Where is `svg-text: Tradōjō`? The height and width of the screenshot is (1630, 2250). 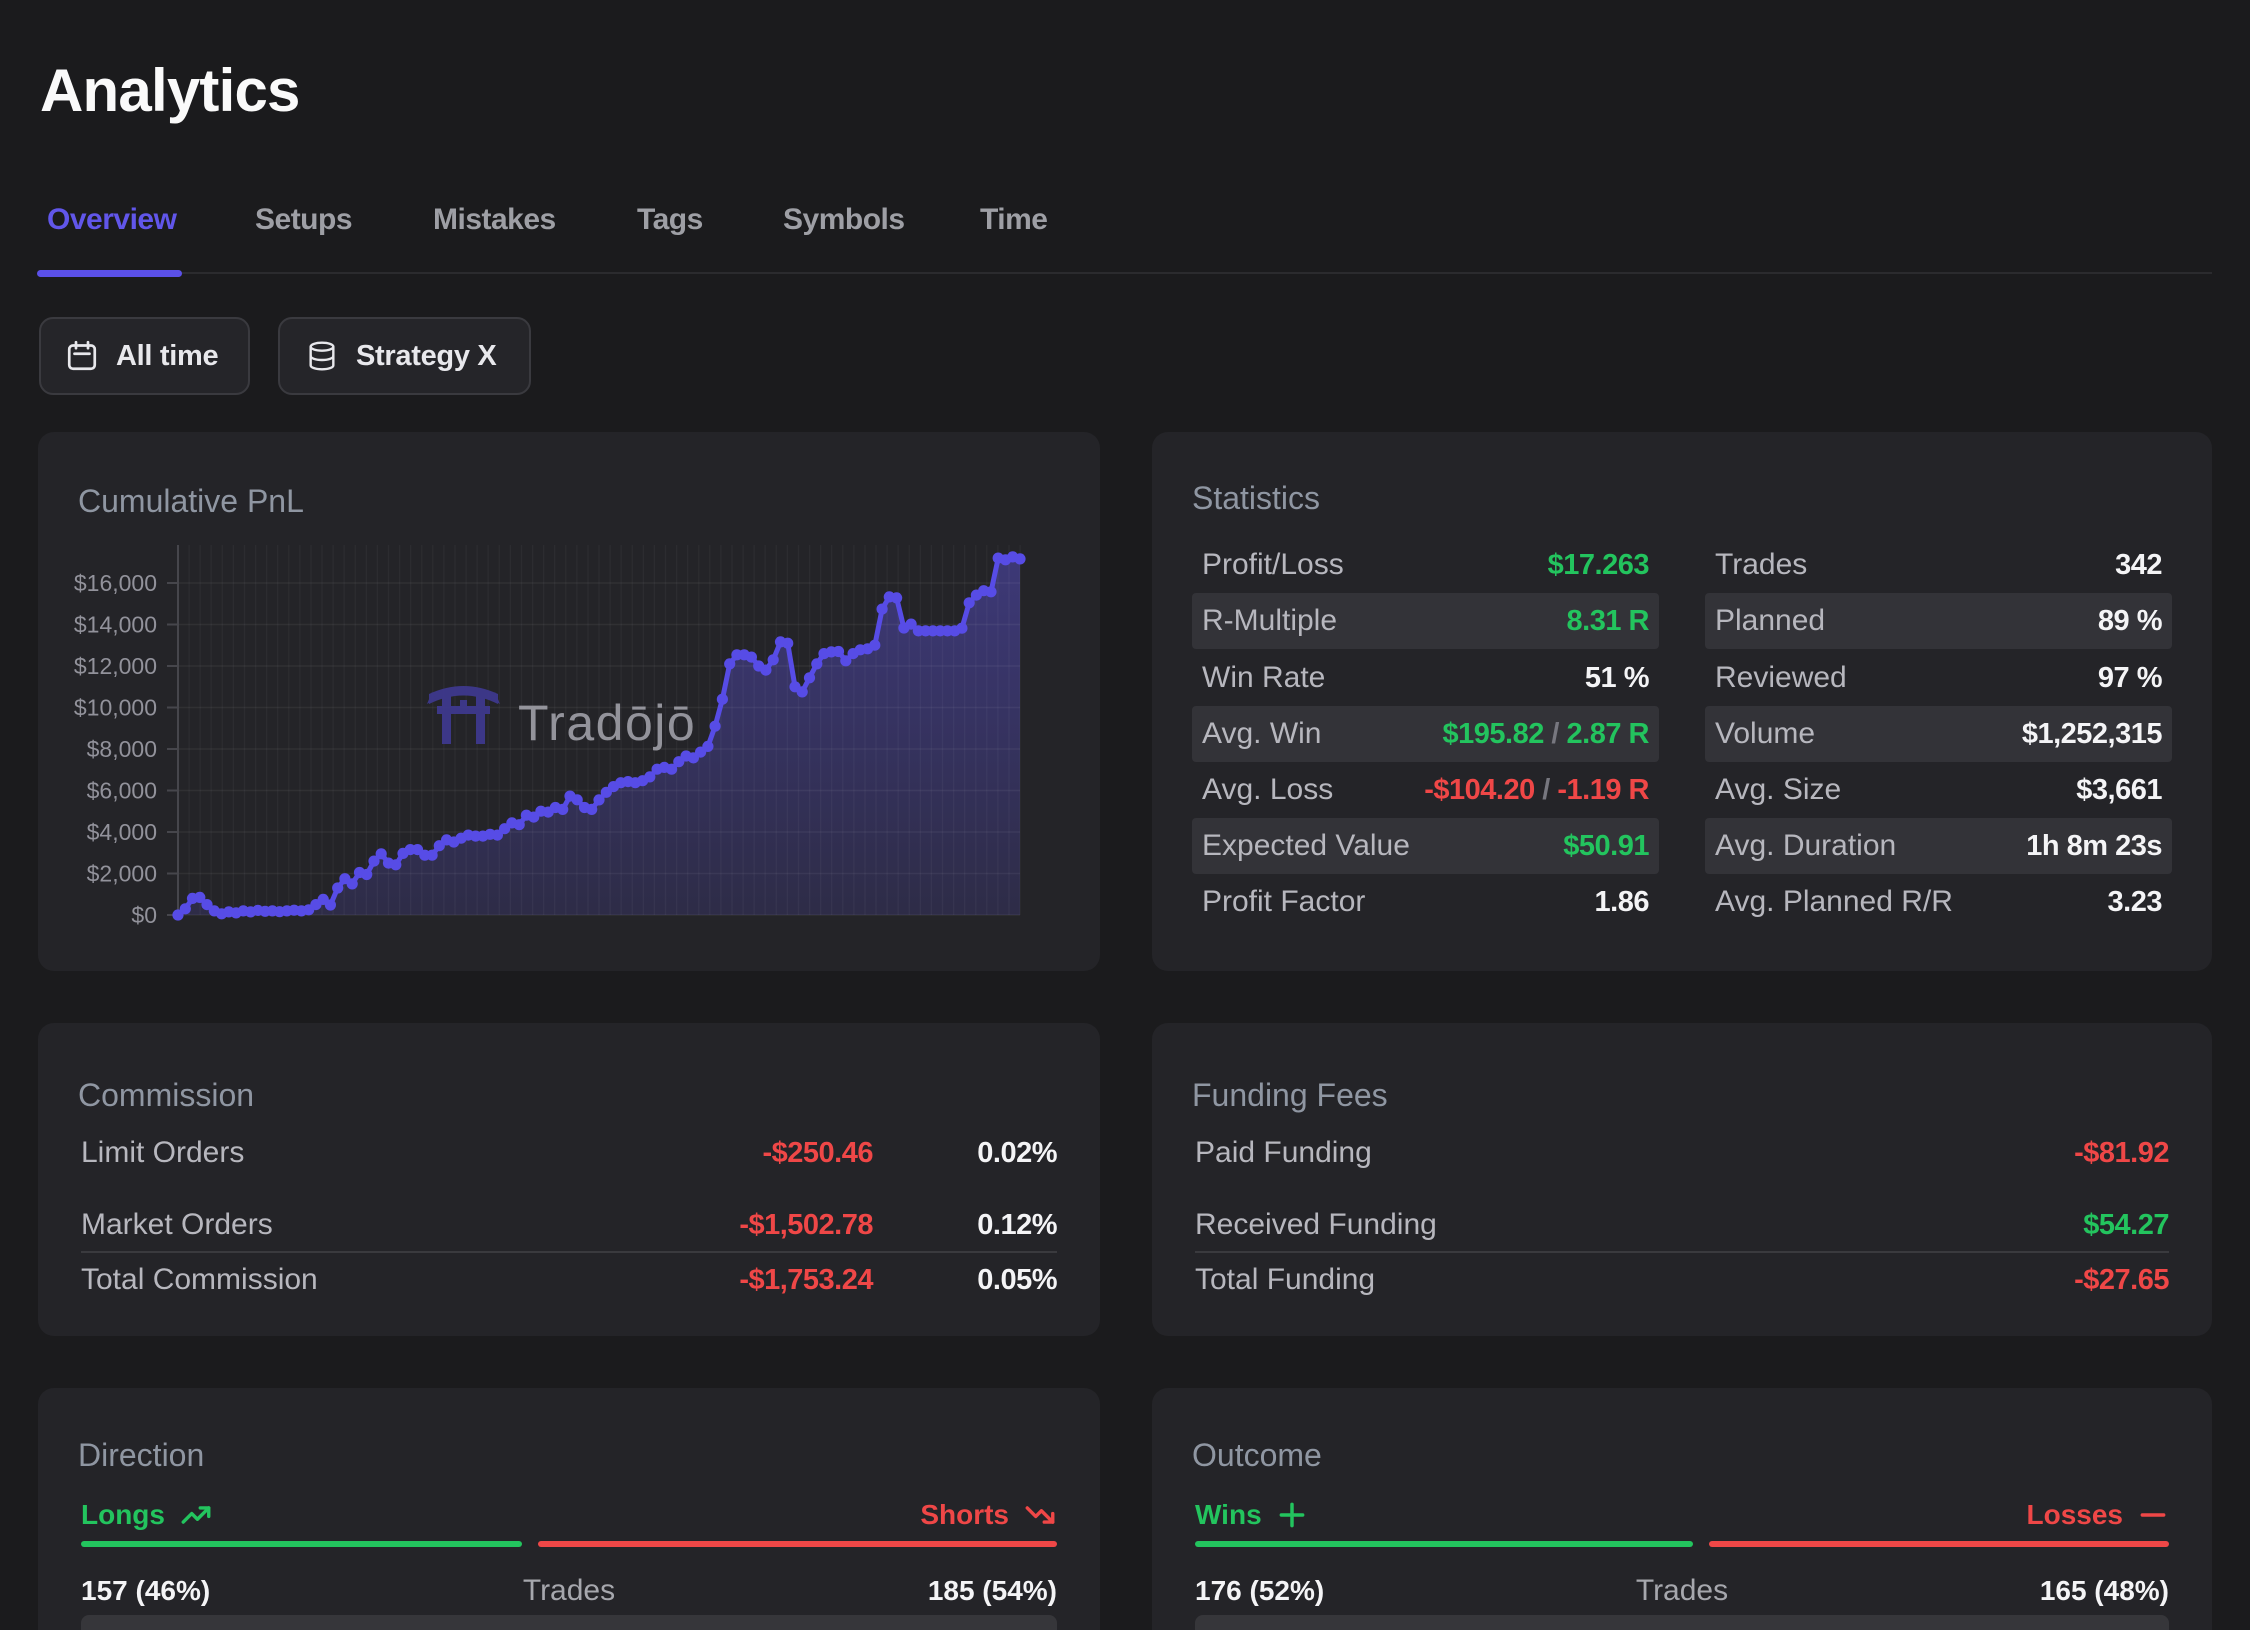 svg-text: Tradōjō is located at coordinates (607, 723).